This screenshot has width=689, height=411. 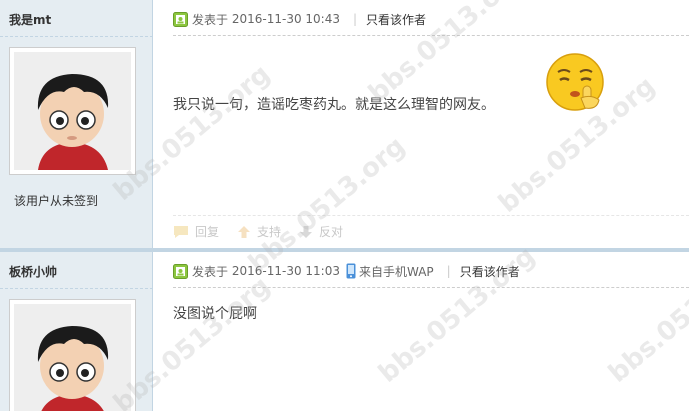 What do you see at coordinates (56, 201) in the screenshot?
I see `signin-status: 该用户从未签到` at bounding box center [56, 201].